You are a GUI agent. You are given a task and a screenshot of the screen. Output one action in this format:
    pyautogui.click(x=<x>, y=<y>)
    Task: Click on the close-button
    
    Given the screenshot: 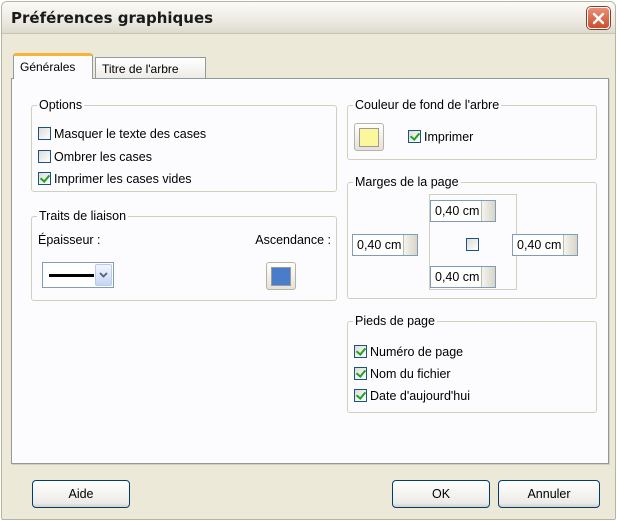 What is the action you would take?
    pyautogui.click(x=598, y=18)
    